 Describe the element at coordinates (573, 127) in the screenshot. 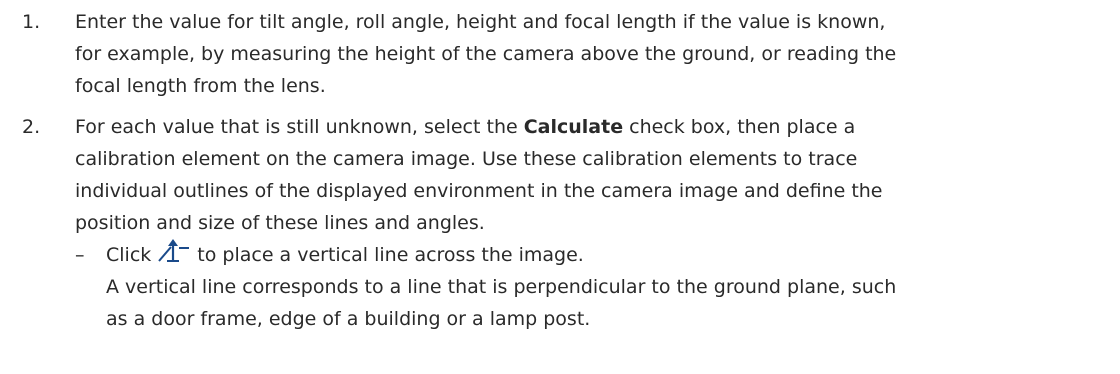

I see `calculate-label: Calculate` at that location.